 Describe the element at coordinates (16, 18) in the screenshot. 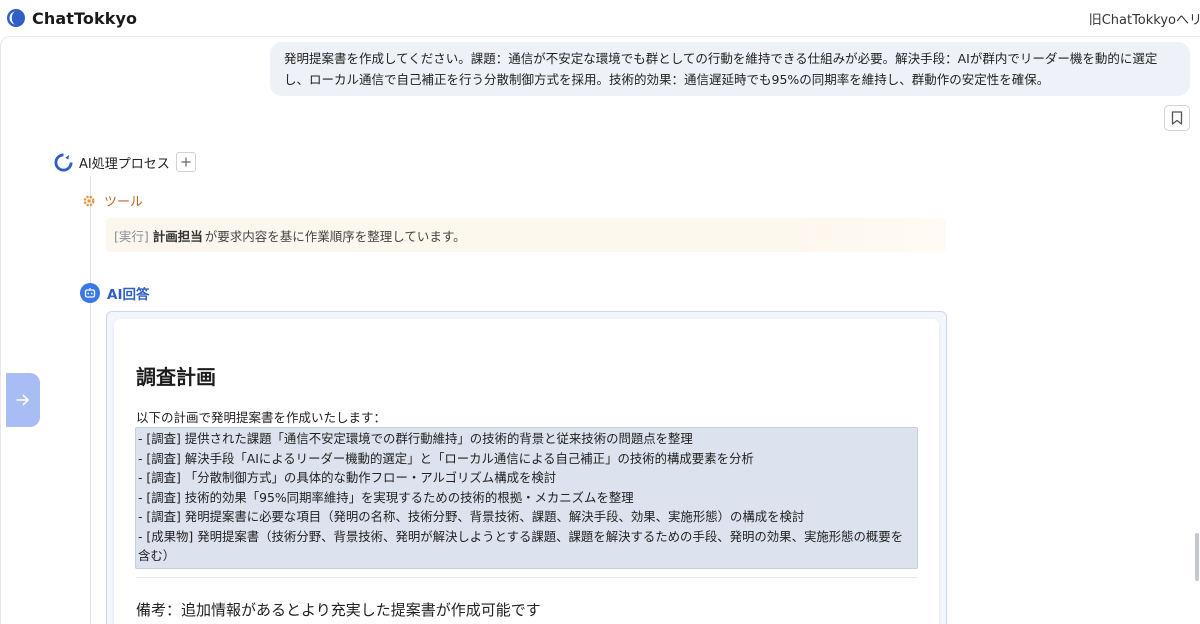

I see `chattokkyo-logo-icon` at that location.